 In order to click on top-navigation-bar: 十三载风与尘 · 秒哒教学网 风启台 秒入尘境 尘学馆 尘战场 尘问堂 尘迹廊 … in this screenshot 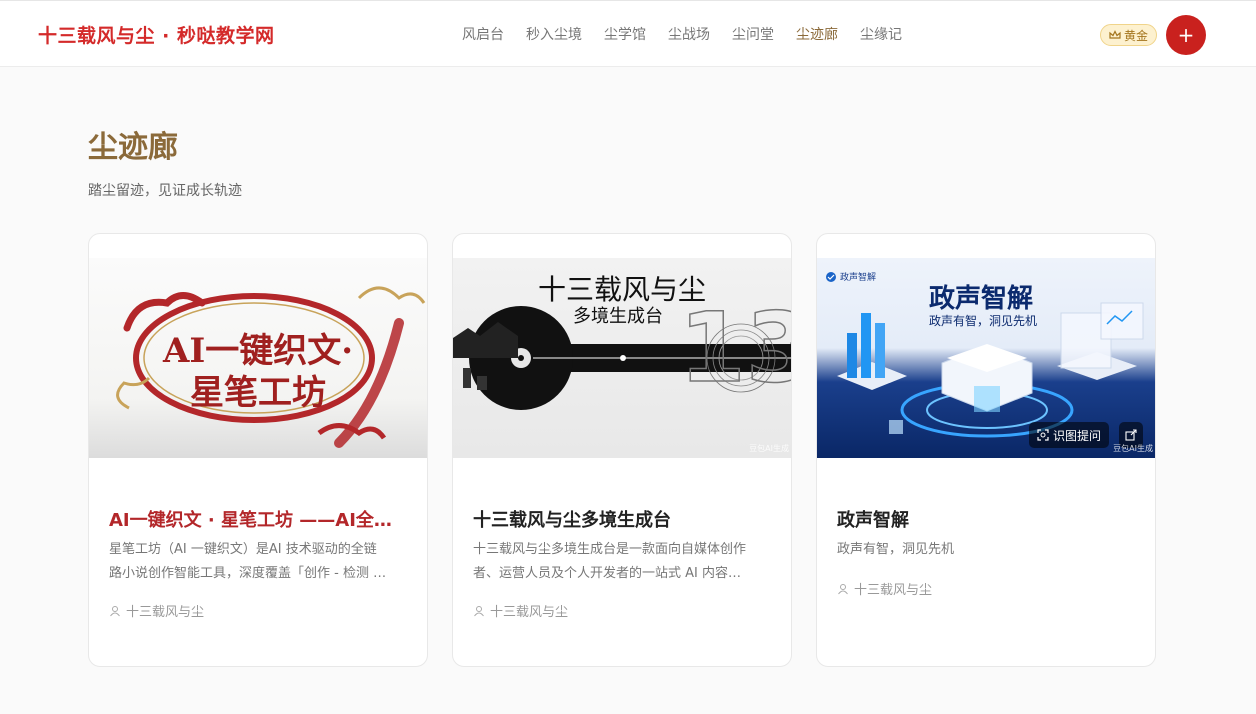, I will do `click(628, 33)`.